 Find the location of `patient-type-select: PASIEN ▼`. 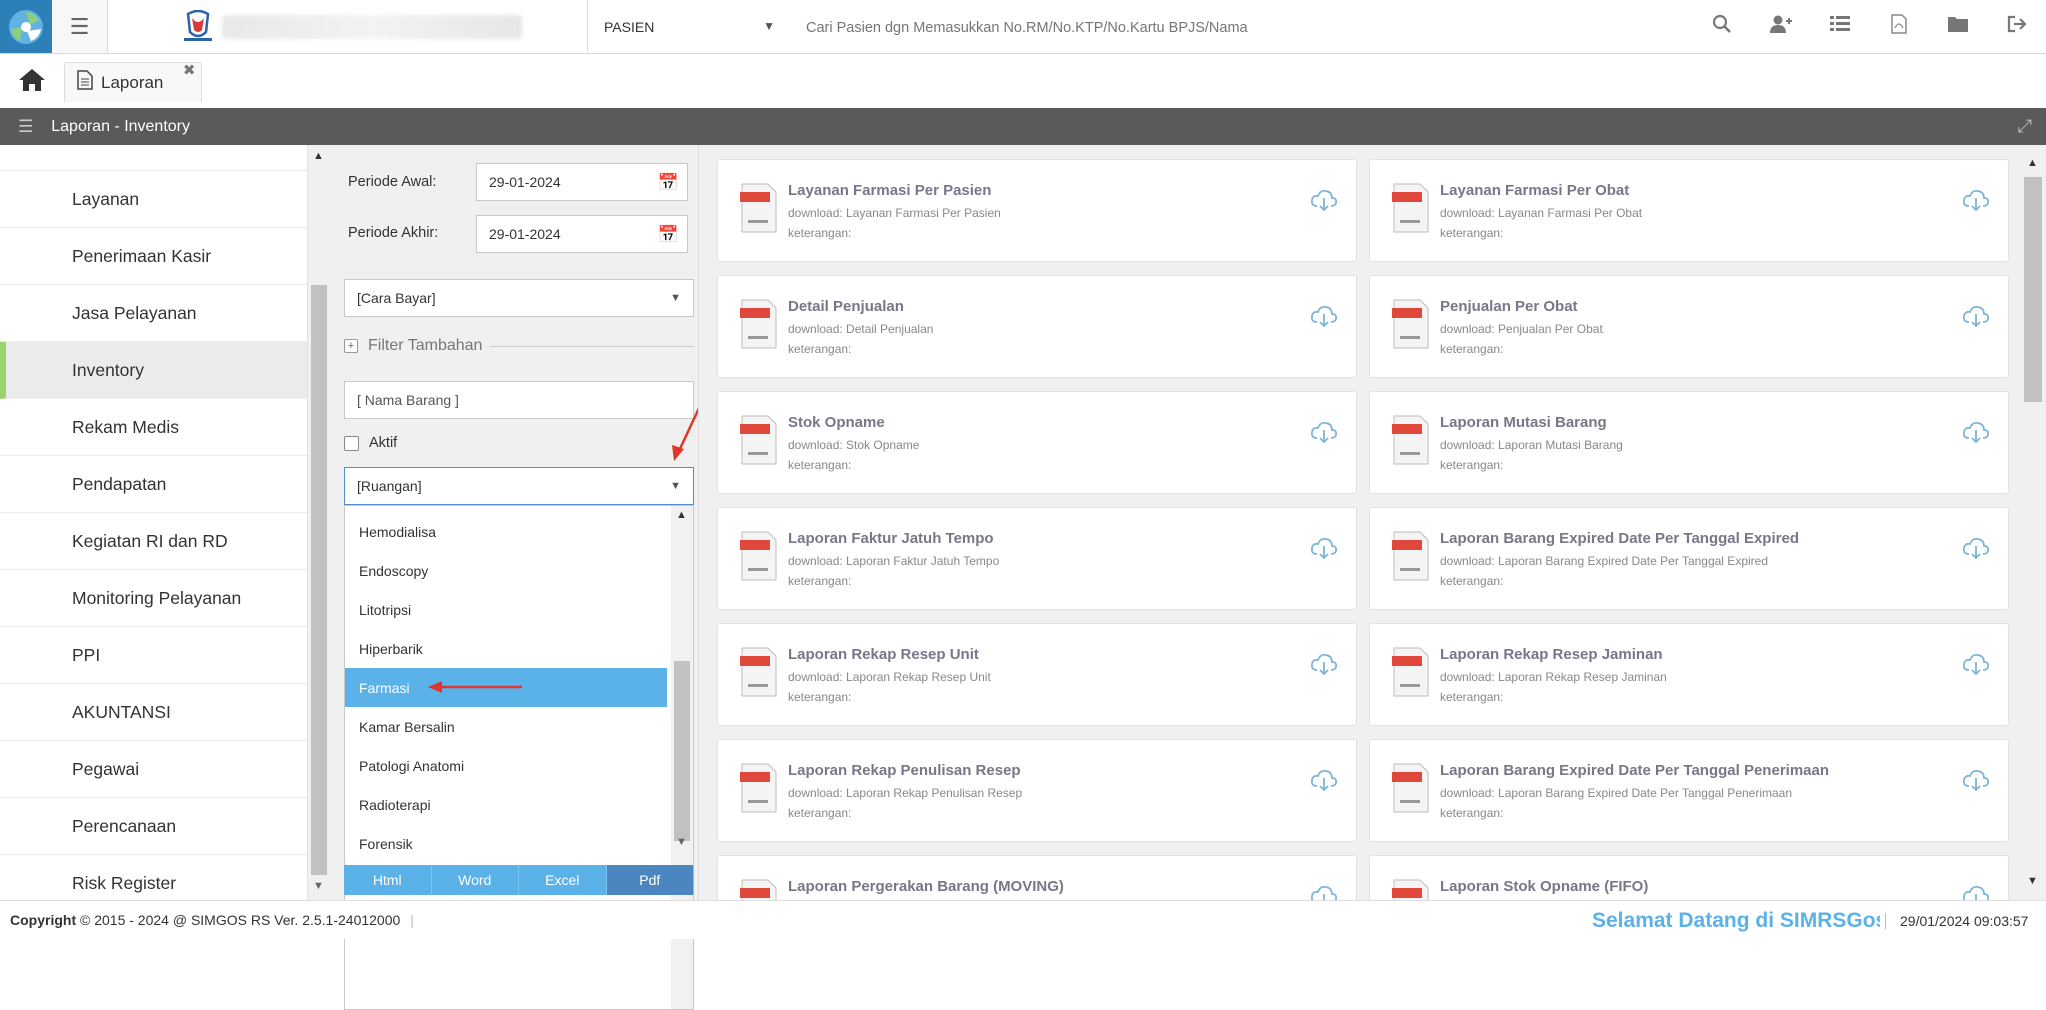

patient-type-select: PASIEN ▼ is located at coordinates (690, 26).